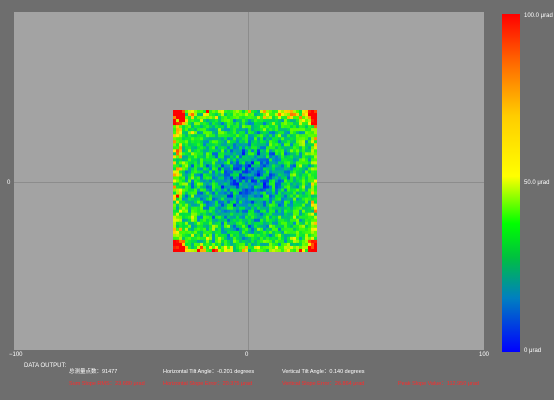 This screenshot has height=400, width=554. I want to click on peak-slope-value: Peak Slope Value：112.950 μrad, so click(438, 384).